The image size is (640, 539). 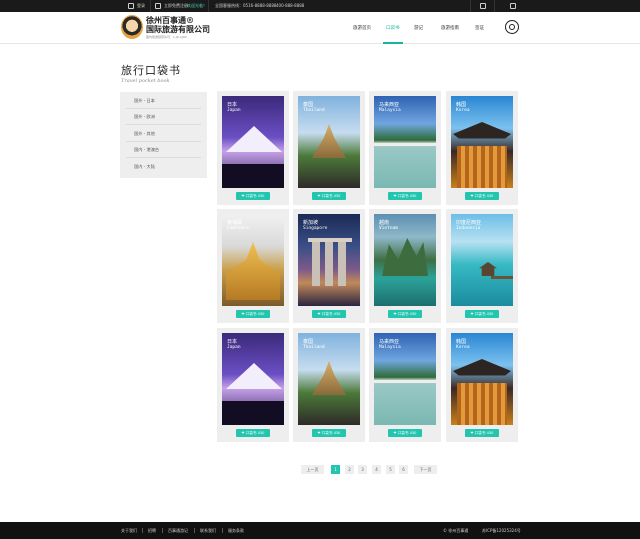 What do you see at coordinates (144, 134) in the screenshot?
I see `sidebar-item-other: 国外 - 其他` at bounding box center [144, 134].